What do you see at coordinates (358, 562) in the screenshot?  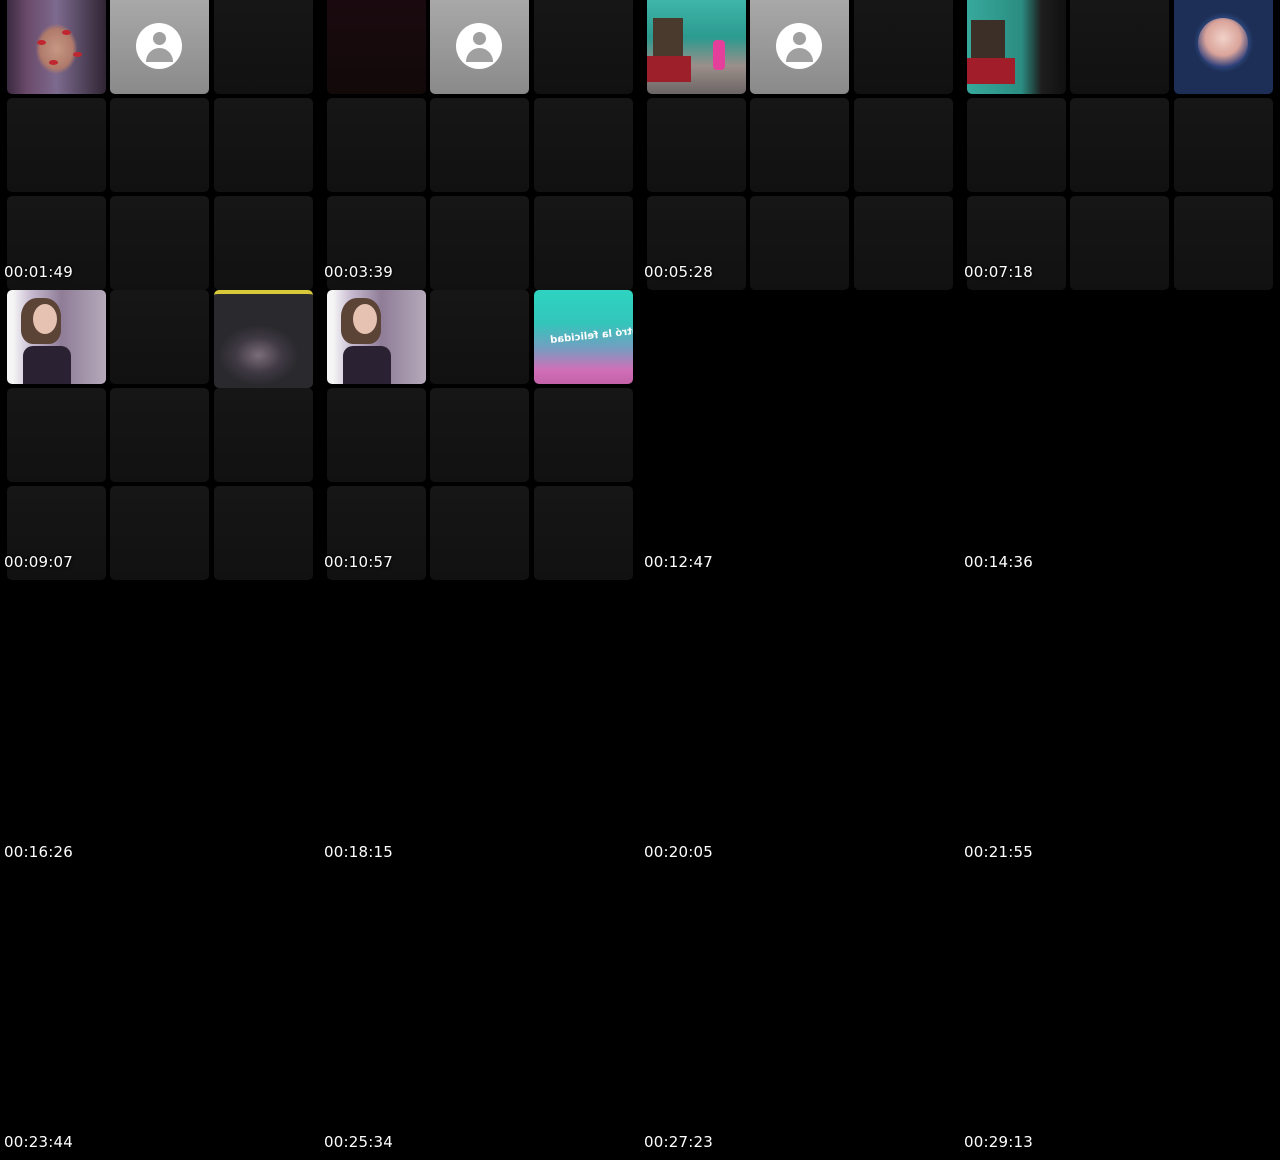 I see `timestamp: 00:10:57` at bounding box center [358, 562].